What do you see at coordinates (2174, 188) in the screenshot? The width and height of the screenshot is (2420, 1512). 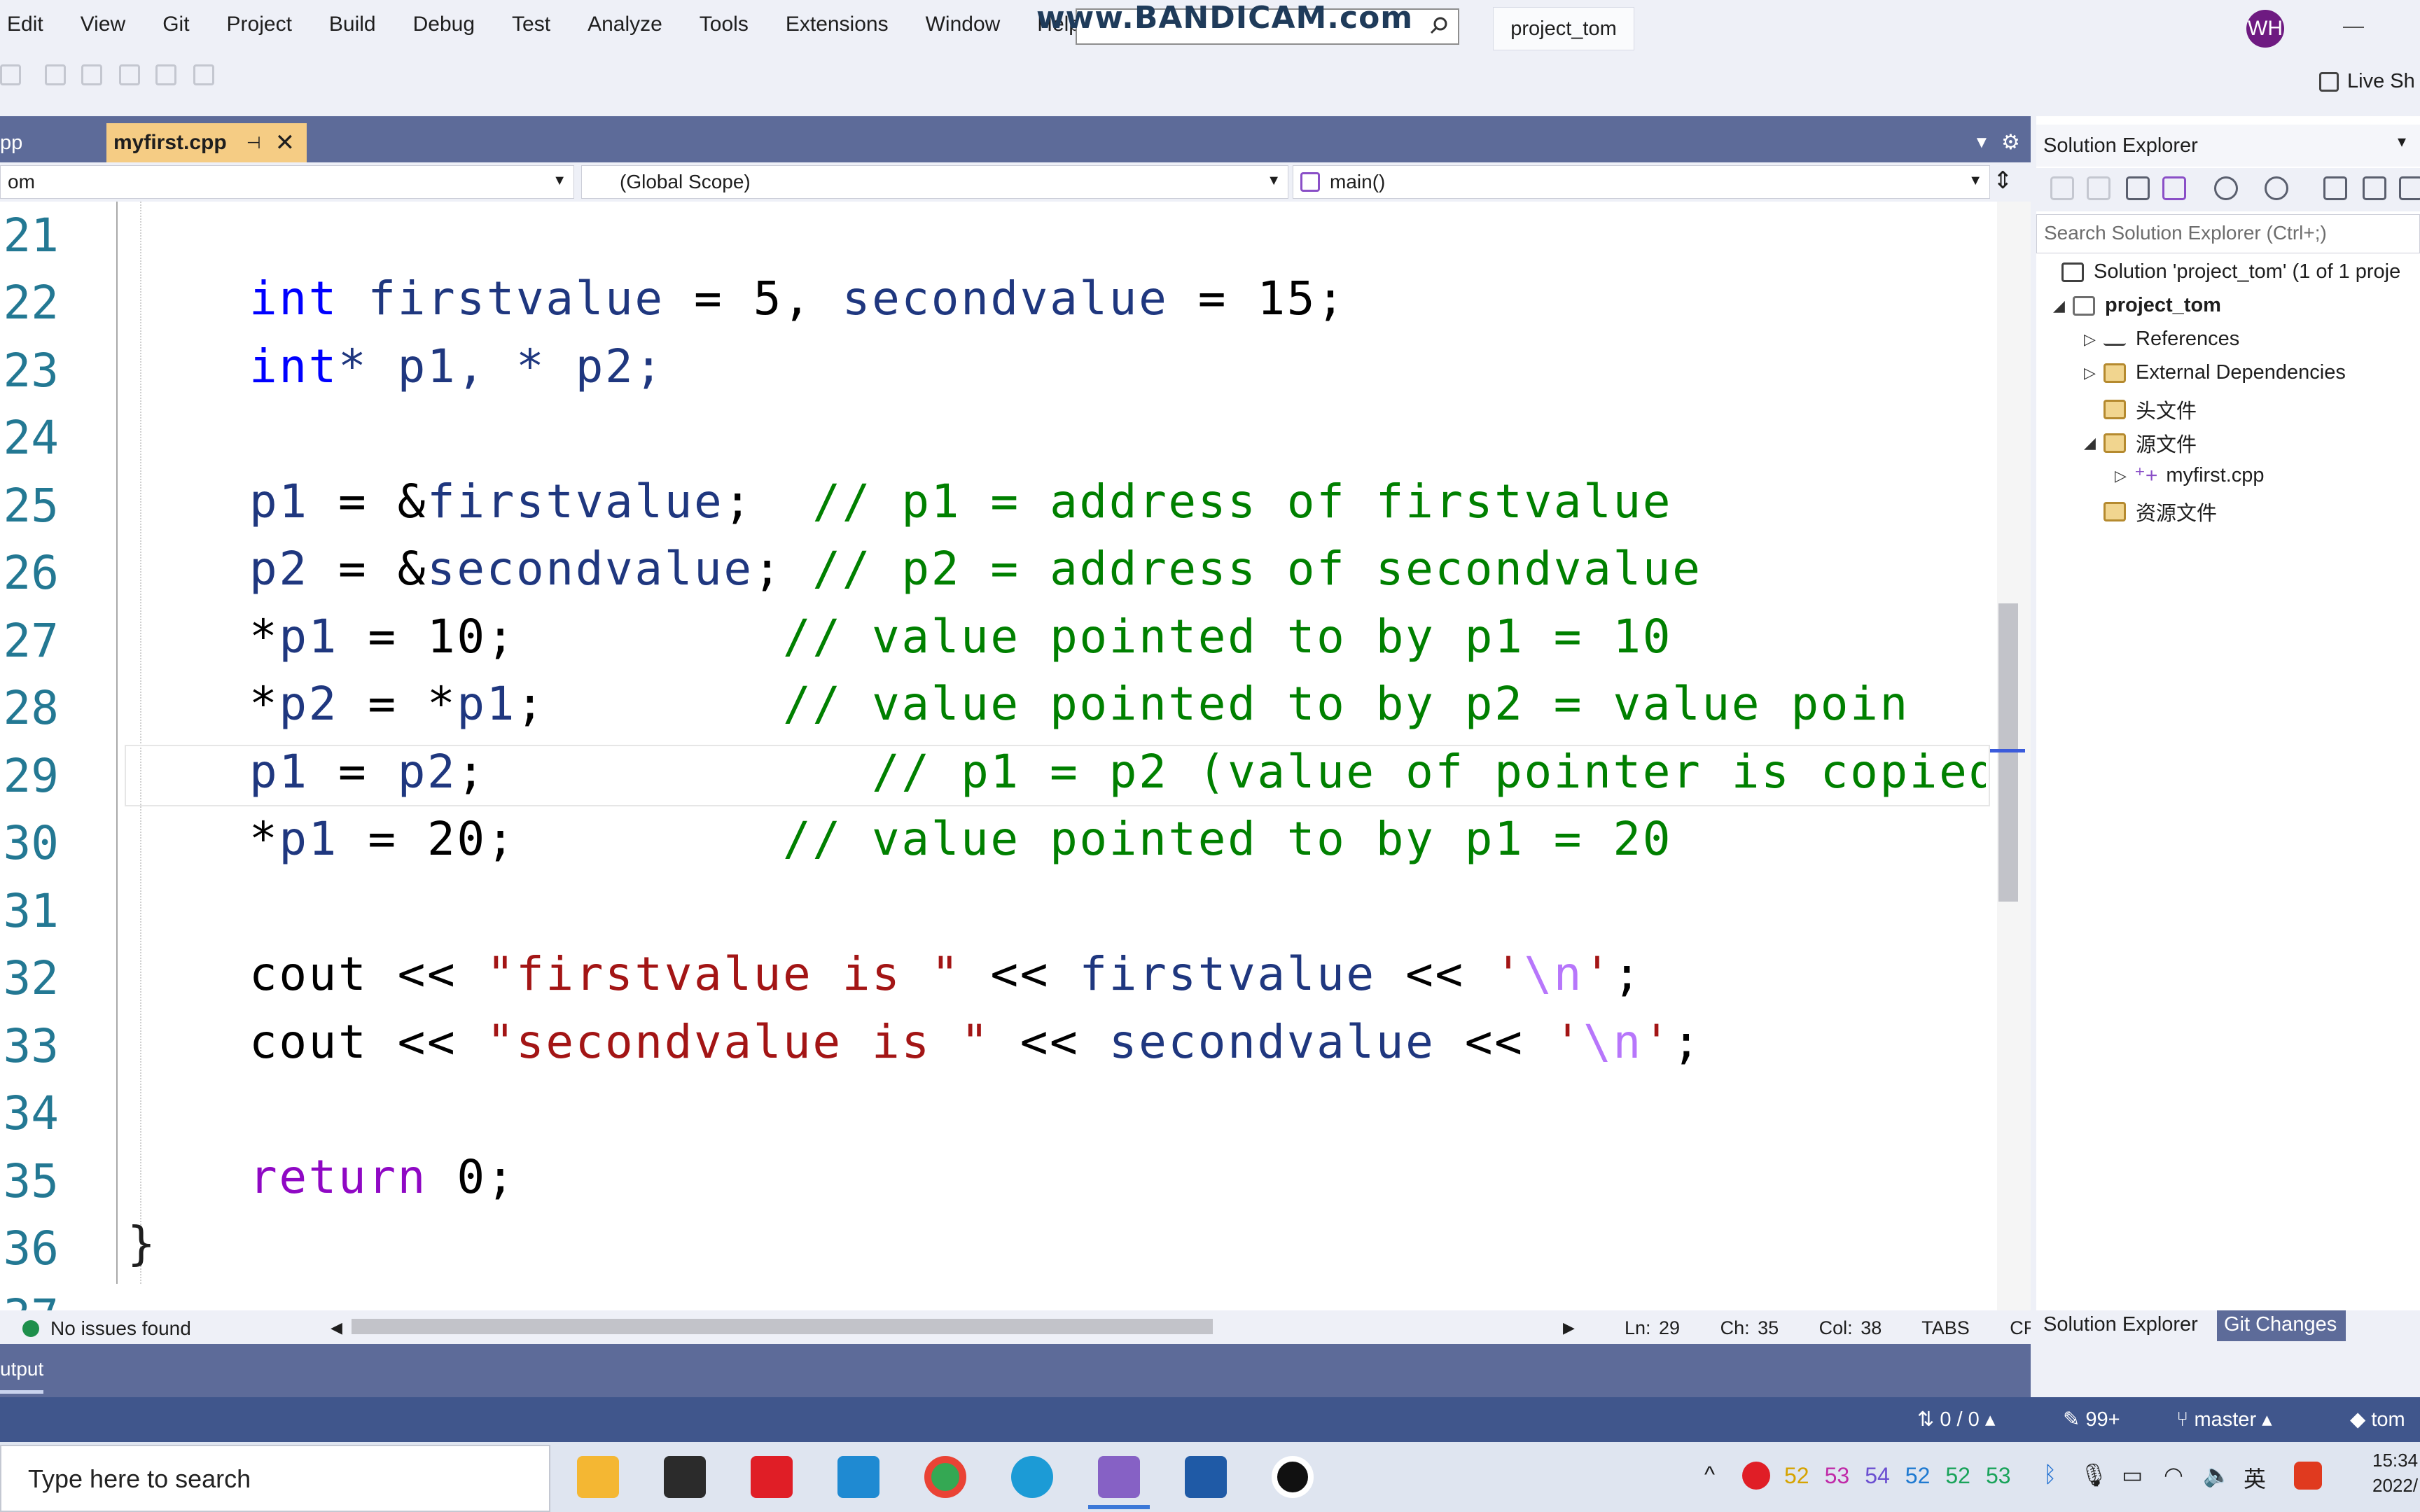 I see `vs-switch-views-icon` at bounding box center [2174, 188].